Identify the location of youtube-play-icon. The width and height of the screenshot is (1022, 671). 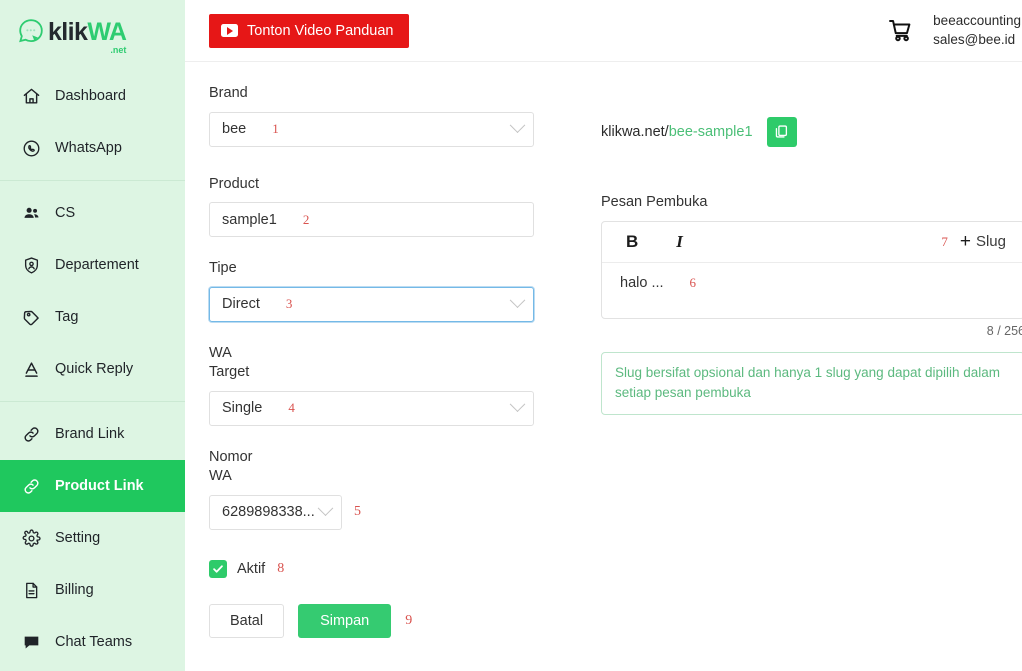
(229, 30).